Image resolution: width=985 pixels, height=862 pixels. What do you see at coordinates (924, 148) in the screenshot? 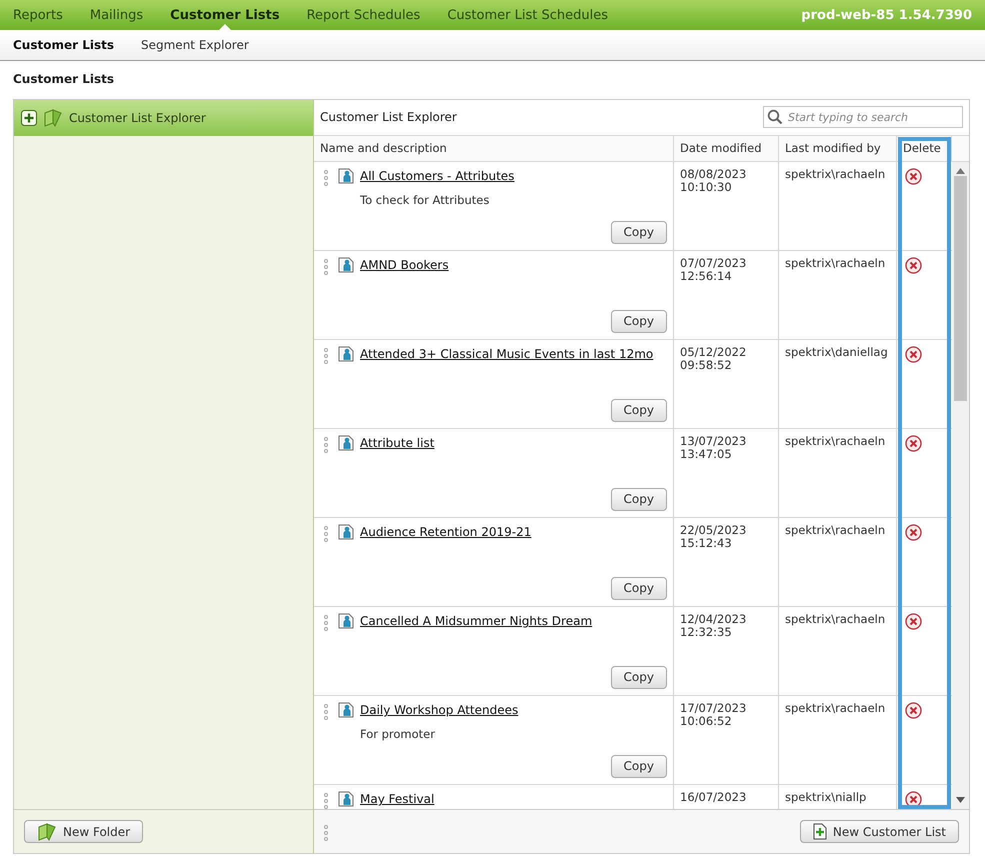
I see `column-header: Delete` at bounding box center [924, 148].